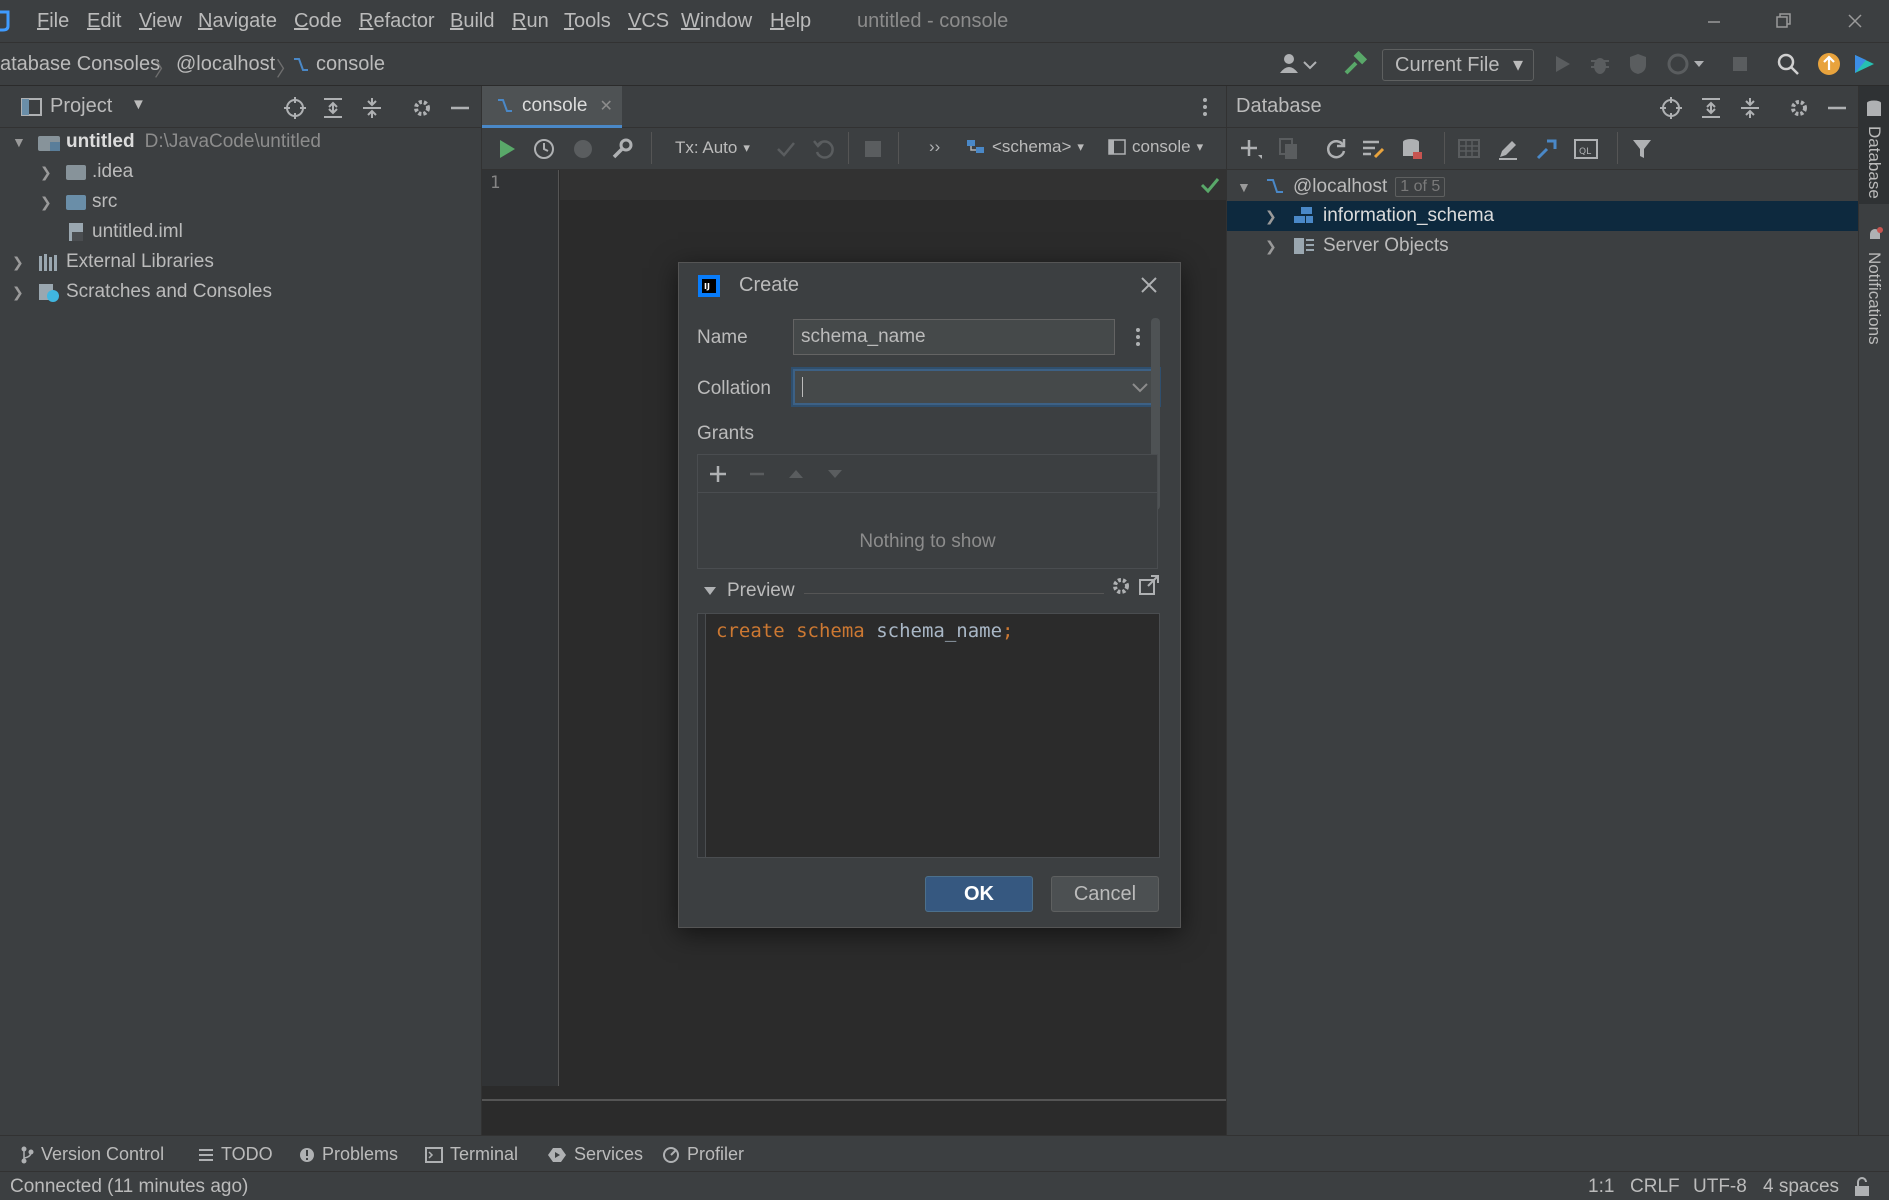 The image size is (1889, 1200). Describe the element at coordinates (1025, 147) in the screenshot. I see `schema-selector: <schema> ▾` at that location.